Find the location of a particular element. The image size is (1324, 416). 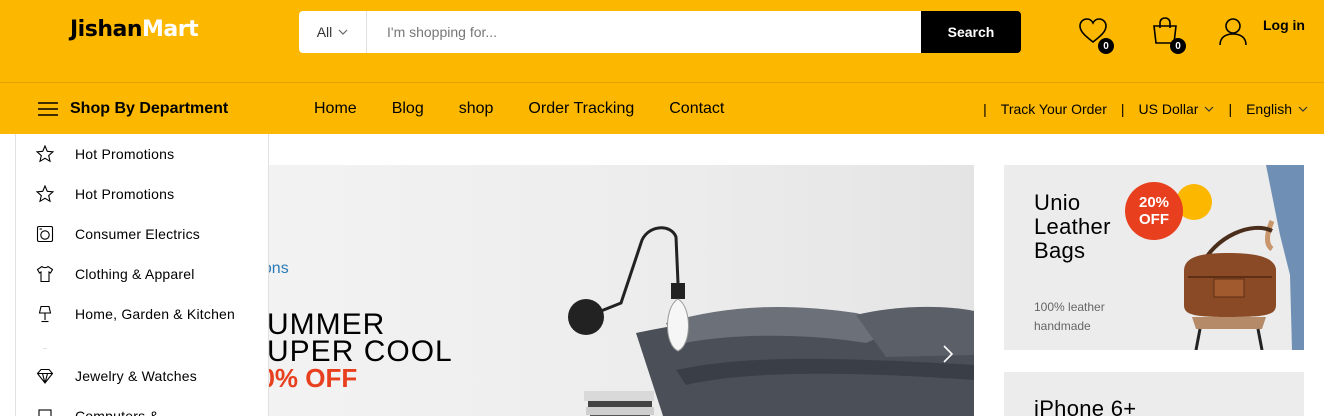

department-item-computers: Computers & is located at coordinates (142, 406).